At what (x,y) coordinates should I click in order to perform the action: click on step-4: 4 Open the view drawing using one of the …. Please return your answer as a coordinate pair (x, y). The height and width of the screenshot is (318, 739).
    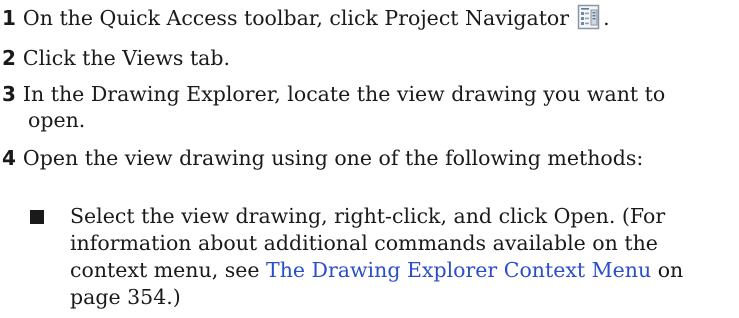
    Looking at the image, I should click on (322, 158).